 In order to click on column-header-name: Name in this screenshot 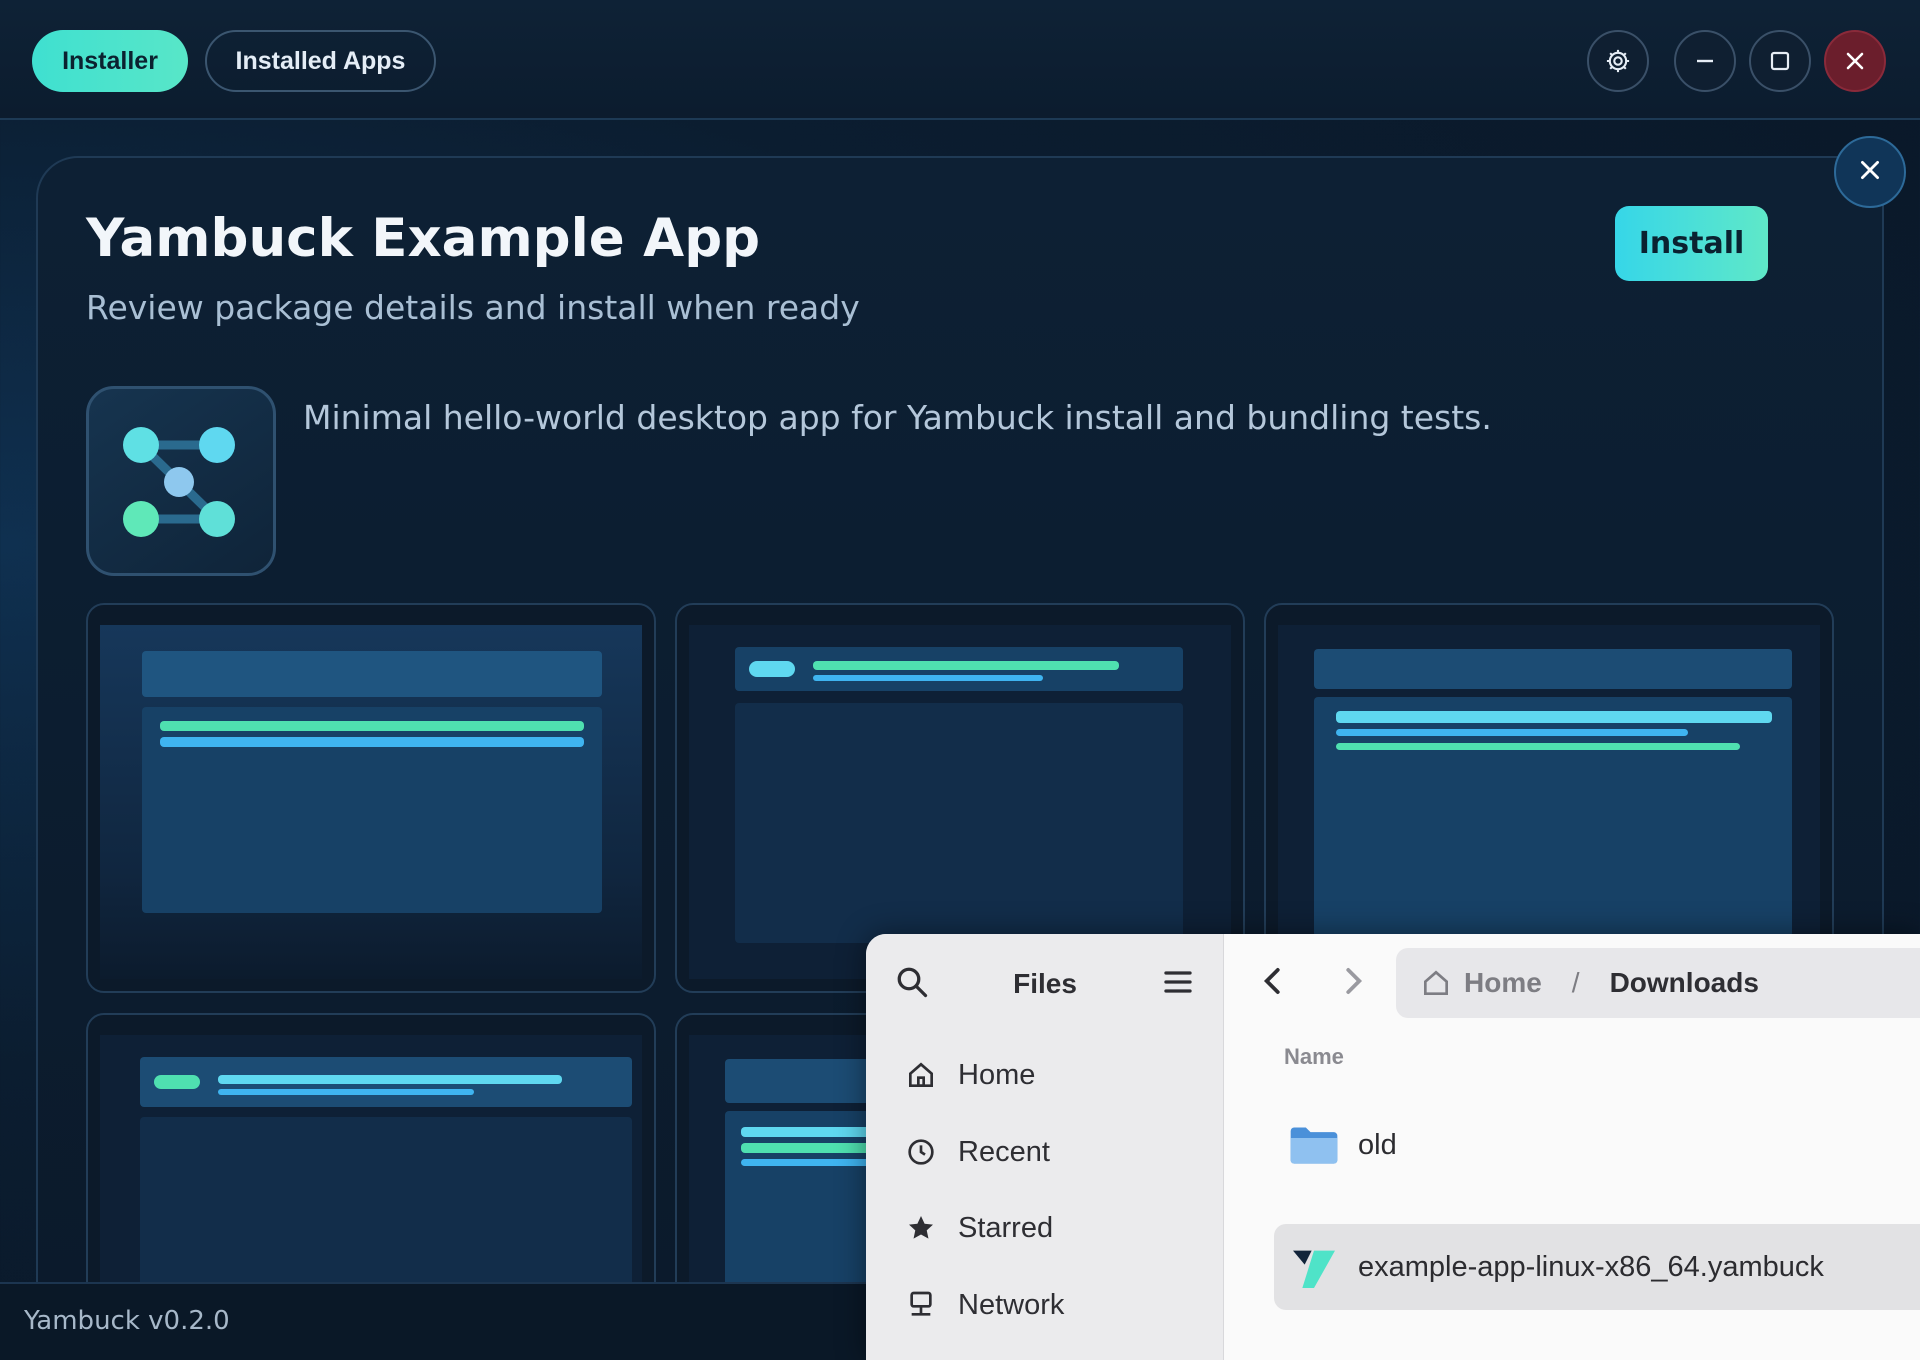, I will do `click(1314, 1057)`.